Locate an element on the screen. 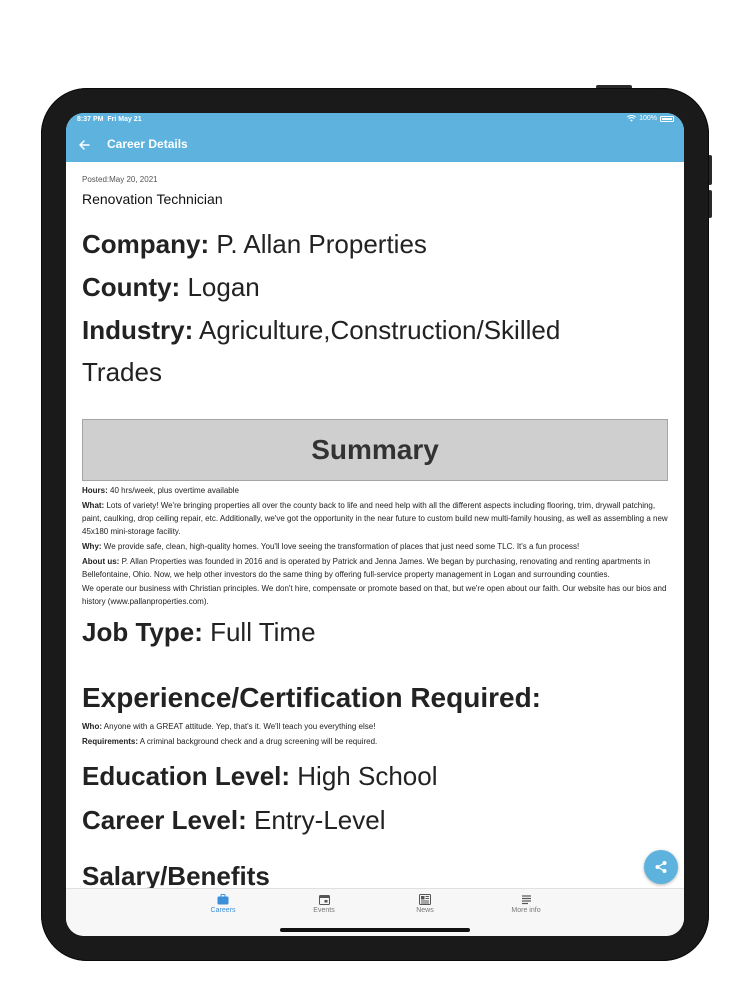 The height and width of the screenshot is (1000, 750). newspaper-icon is located at coordinates (425, 899).